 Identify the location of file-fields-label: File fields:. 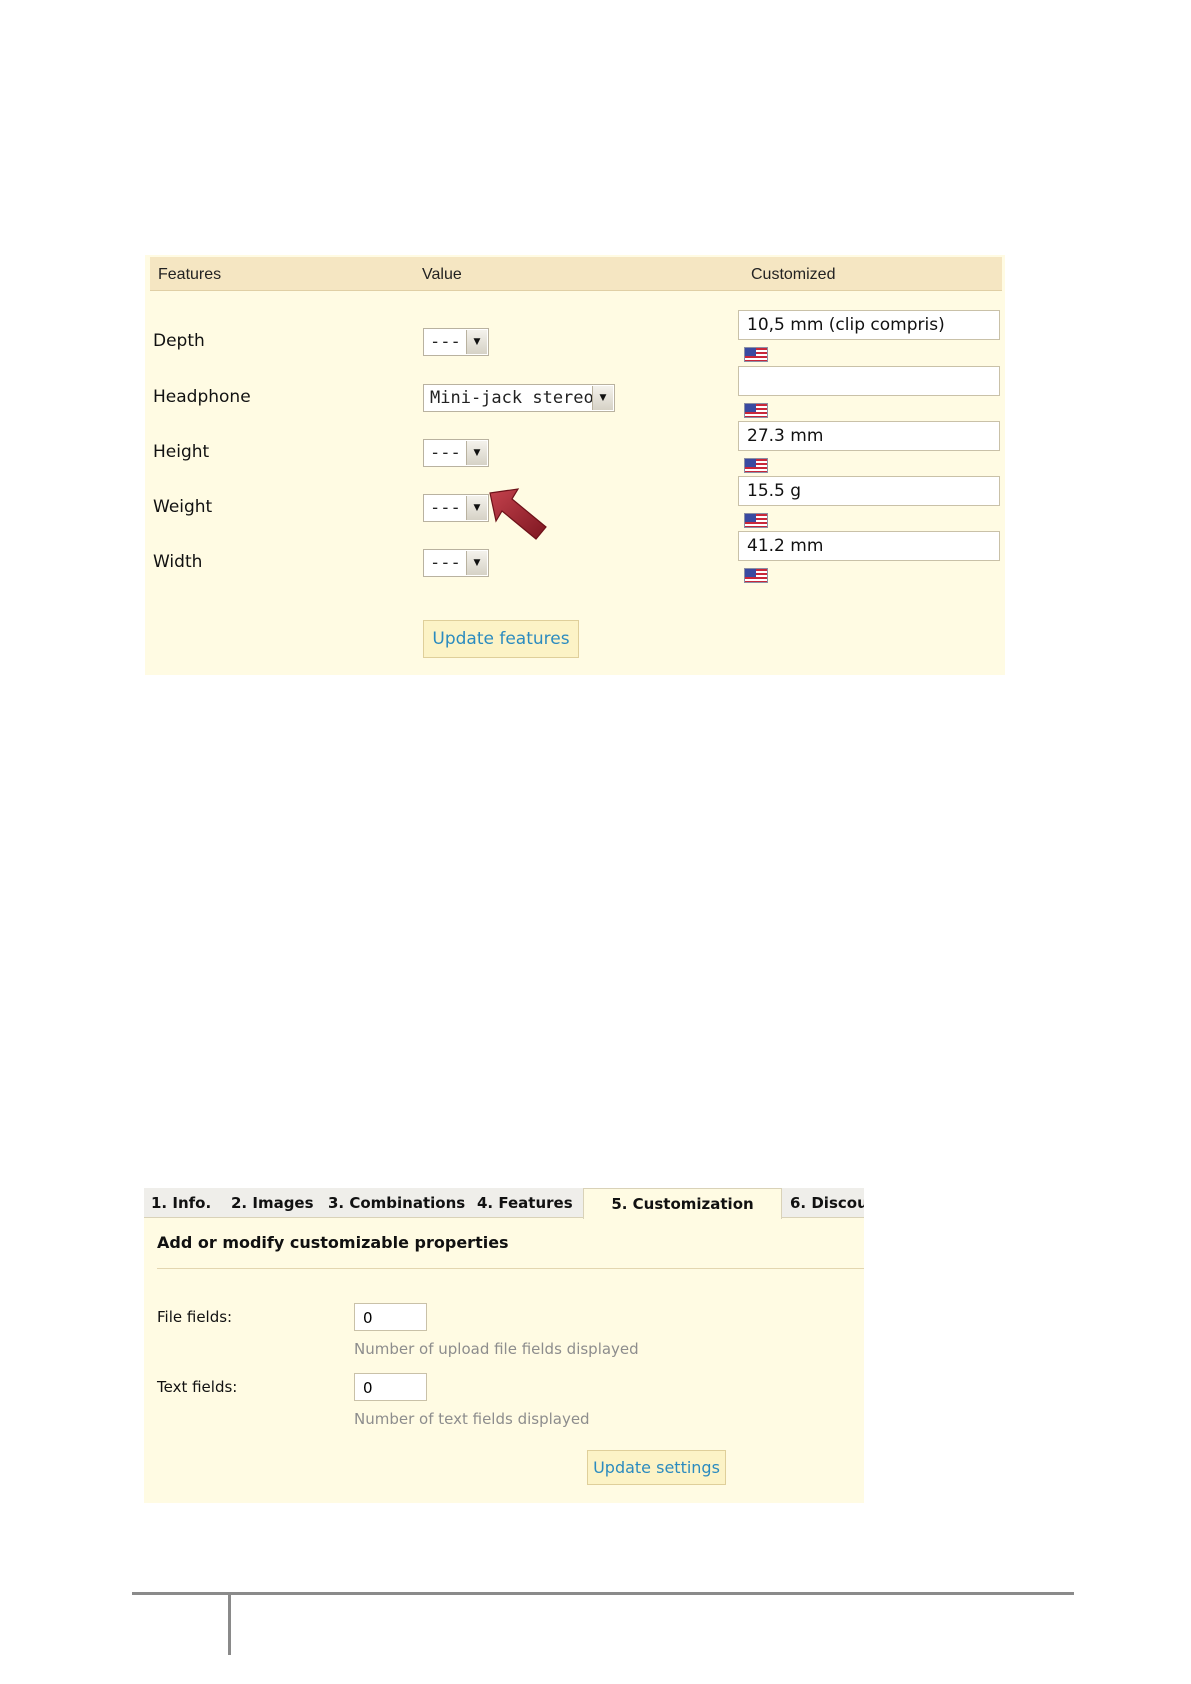
(195, 1317).